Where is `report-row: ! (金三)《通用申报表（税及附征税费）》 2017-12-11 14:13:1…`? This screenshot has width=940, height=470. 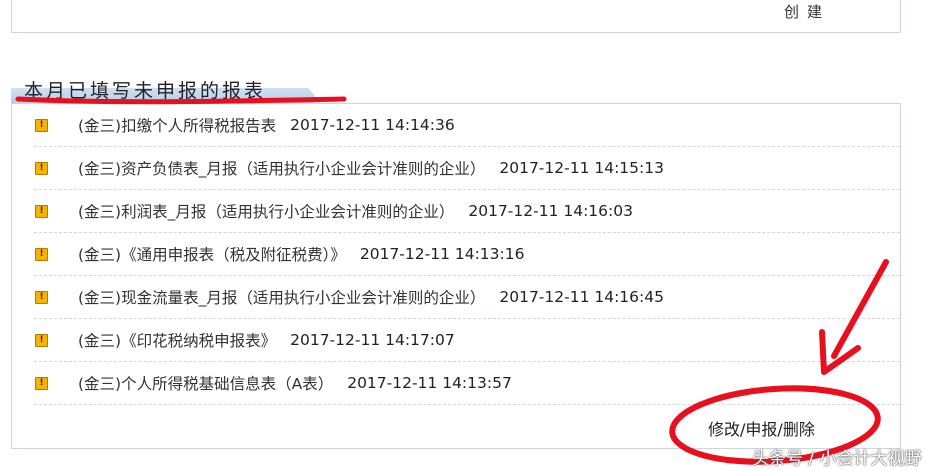
report-row: ! (金三)《通用申报表（税及附征税费）》 2017-12-11 14:13:1… is located at coordinates (467, 254).